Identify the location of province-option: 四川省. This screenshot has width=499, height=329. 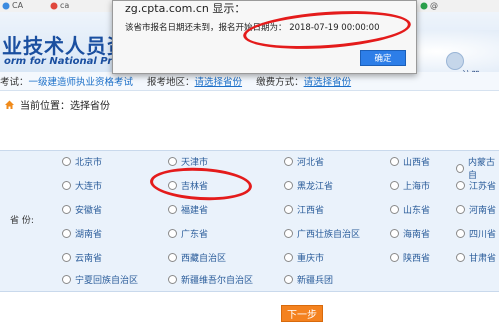
(476, 233).